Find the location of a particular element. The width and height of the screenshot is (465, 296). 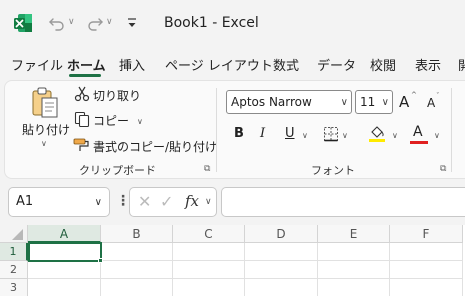

font-launcher-icon: ⧉ is located at coordinates (443, 169).